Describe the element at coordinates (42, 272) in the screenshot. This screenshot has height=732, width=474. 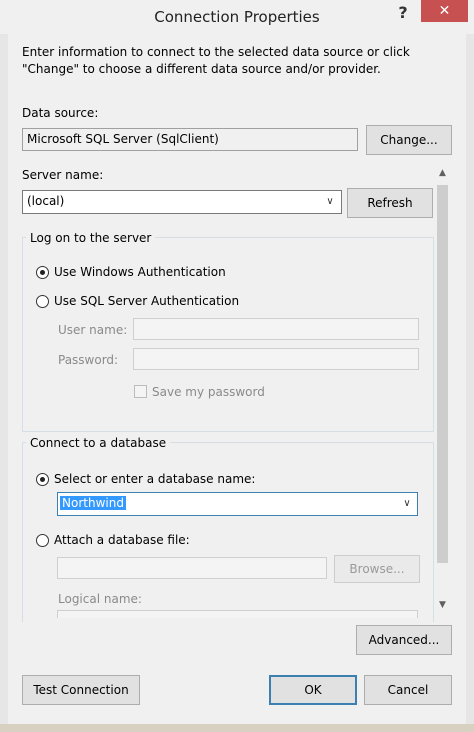
I see `windows-auth-radio` at that location.